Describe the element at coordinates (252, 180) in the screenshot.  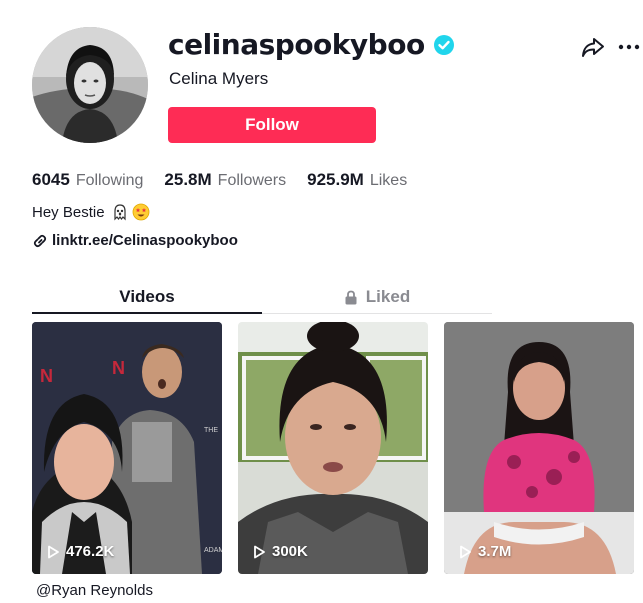
I see `followers-label: Followers` at that location.